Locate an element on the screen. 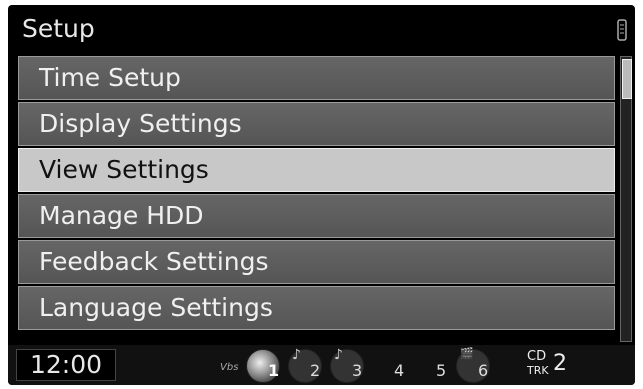 This screenshot has width=643, height=389. status-bar: 12:00 Vbs 1 ♪ 2 ♪ 3 4 5 🎬 6 CD TRK 2 is located at coordinates (321, 365).